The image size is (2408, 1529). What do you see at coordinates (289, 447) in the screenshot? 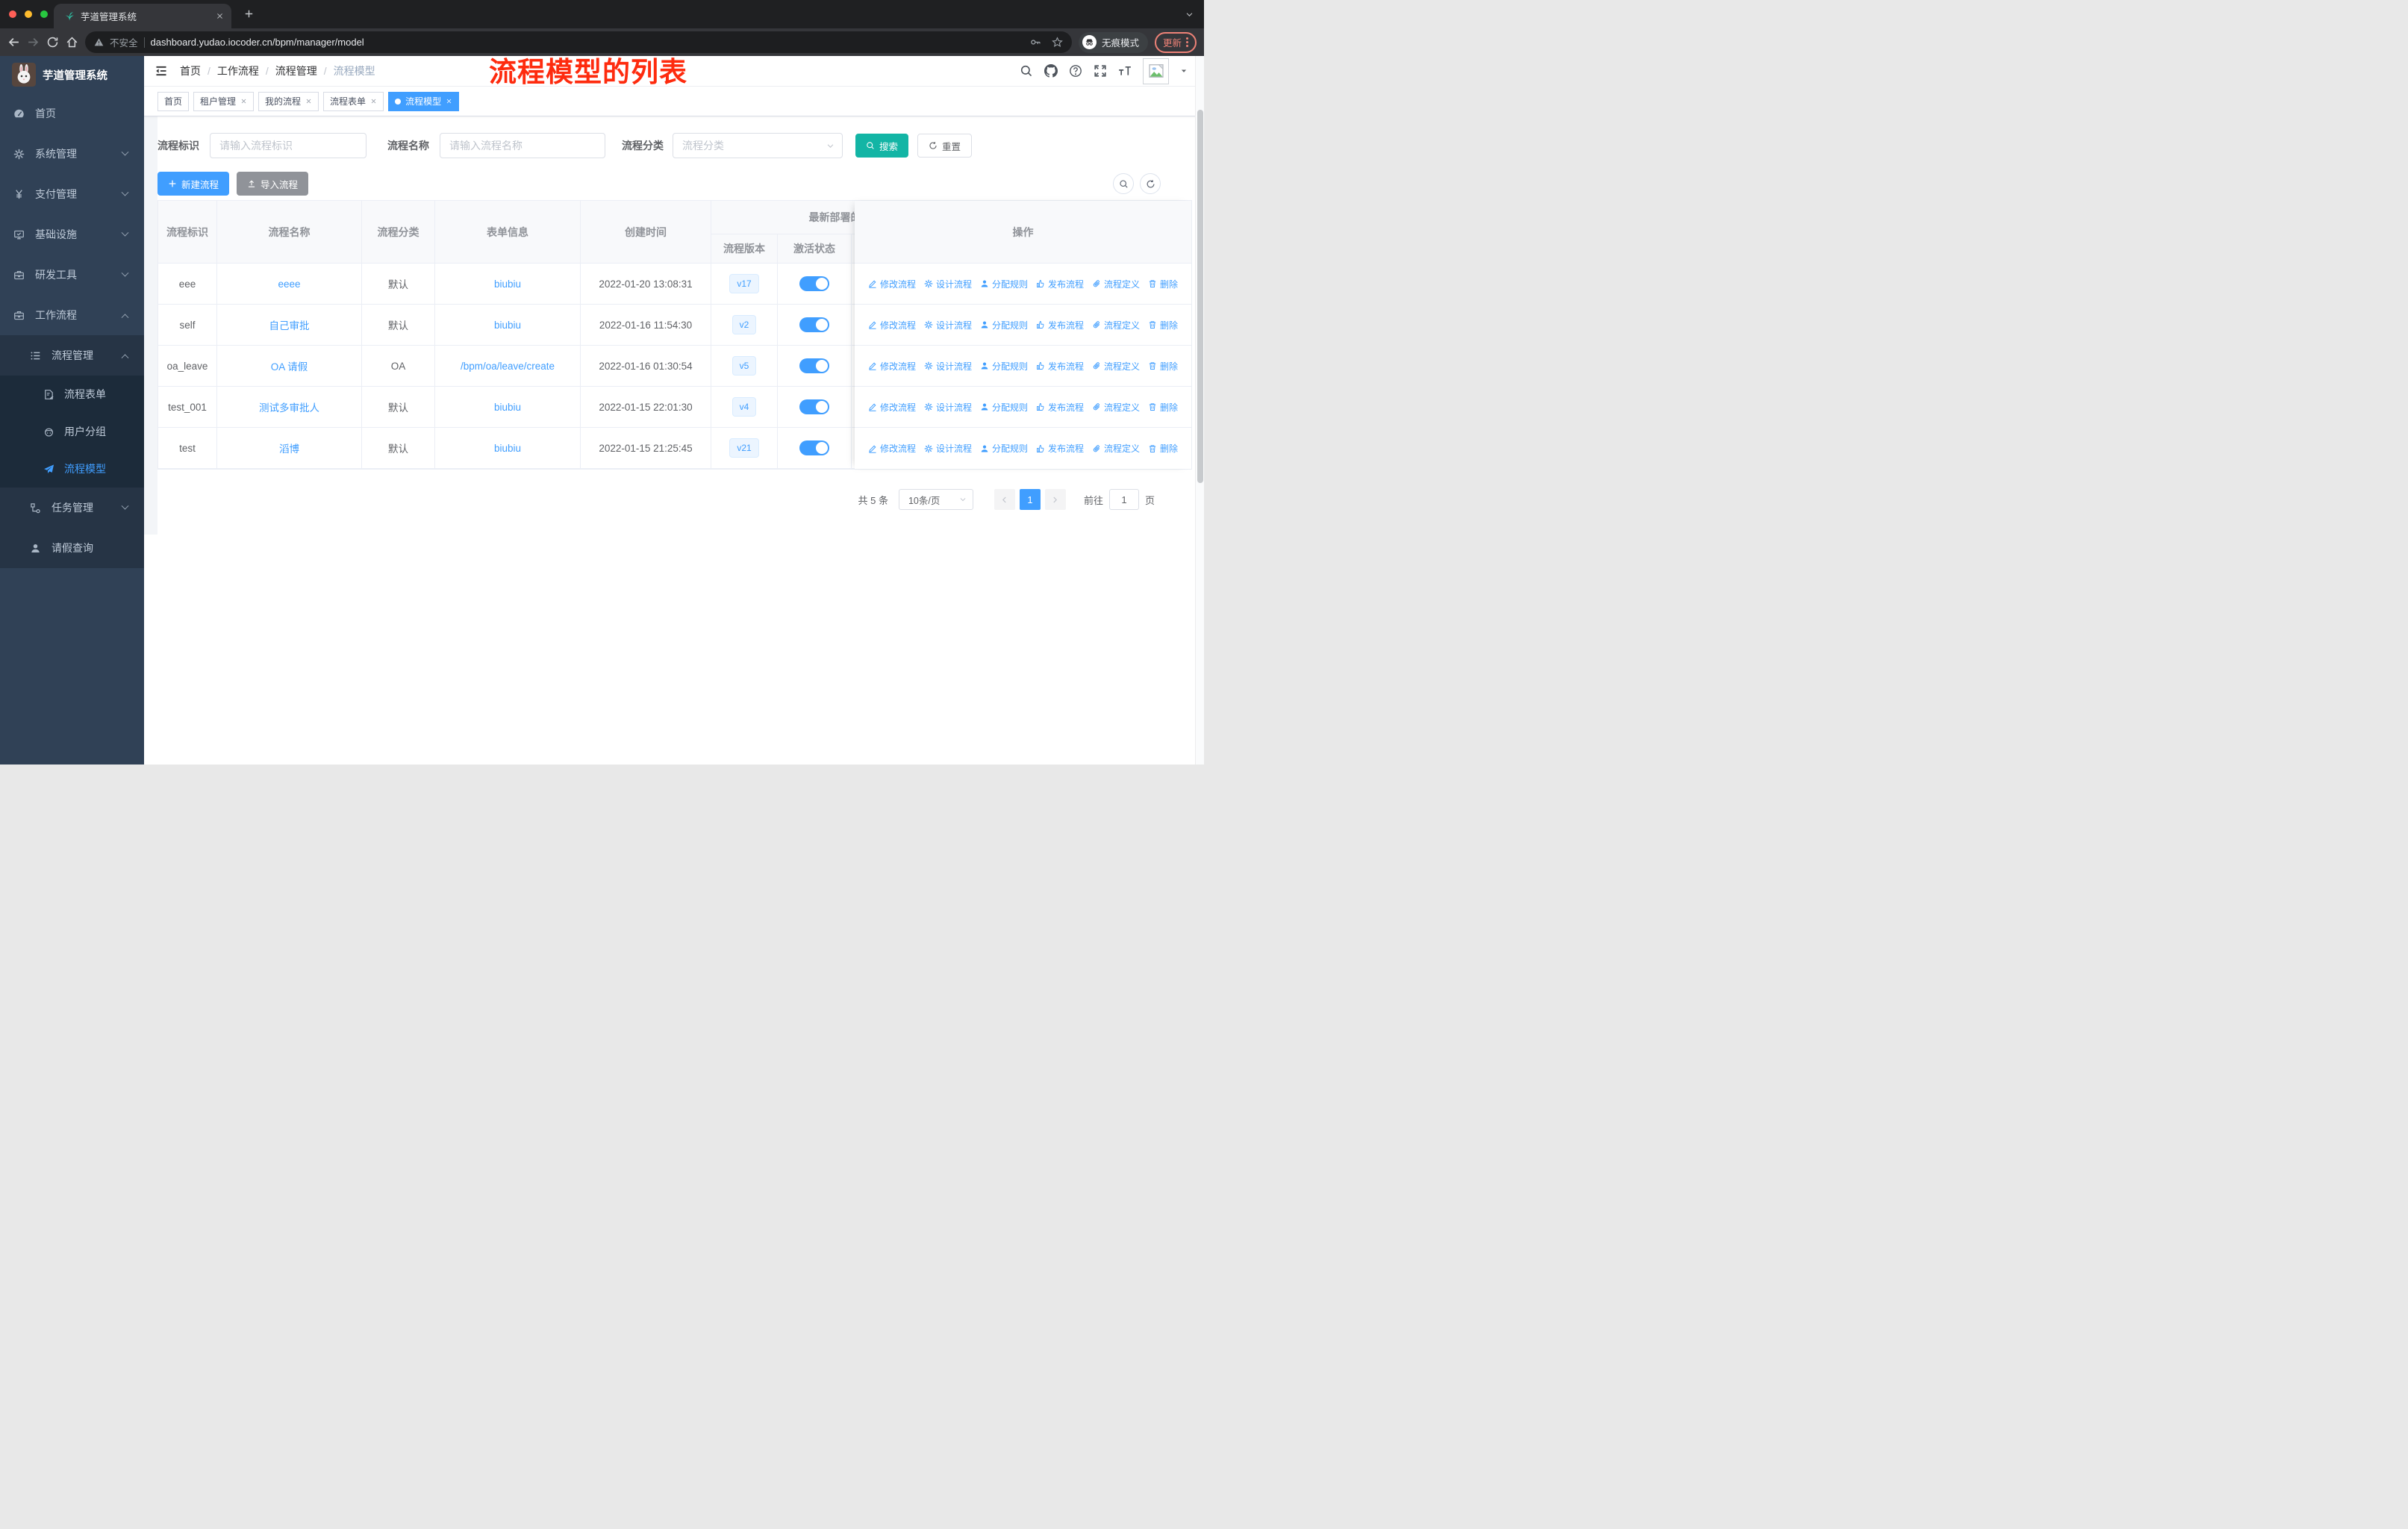
I see `process-name-link: 滔博` at bounding box center [289, 447].